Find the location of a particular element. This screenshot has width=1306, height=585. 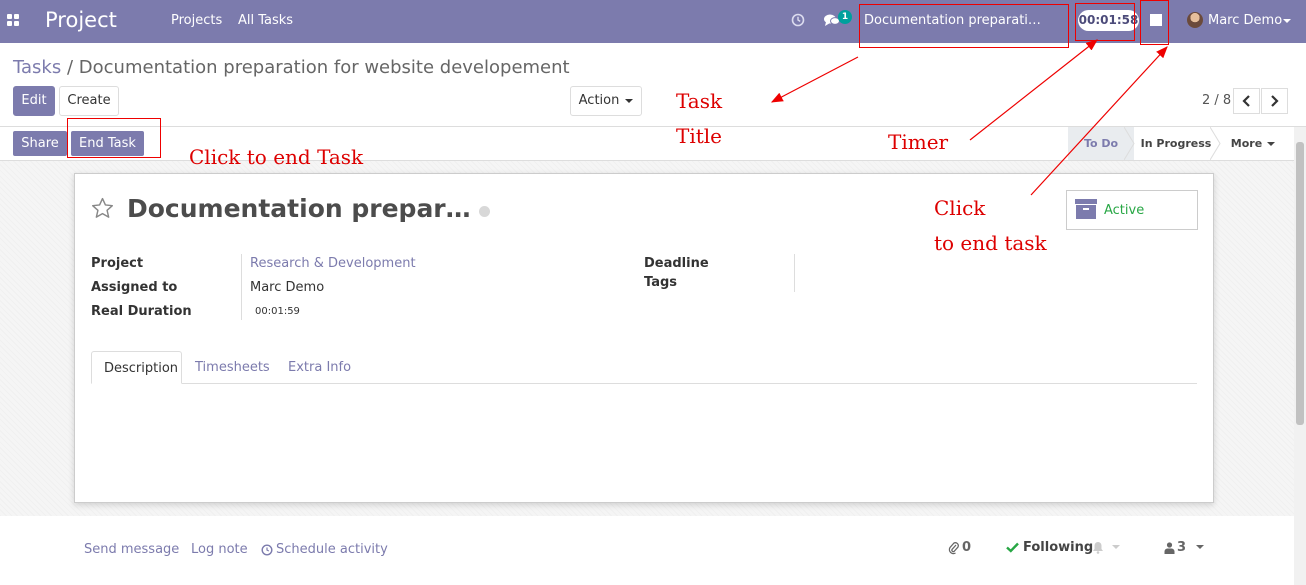

tags-label: Tags is located at coordinates (661, 282).